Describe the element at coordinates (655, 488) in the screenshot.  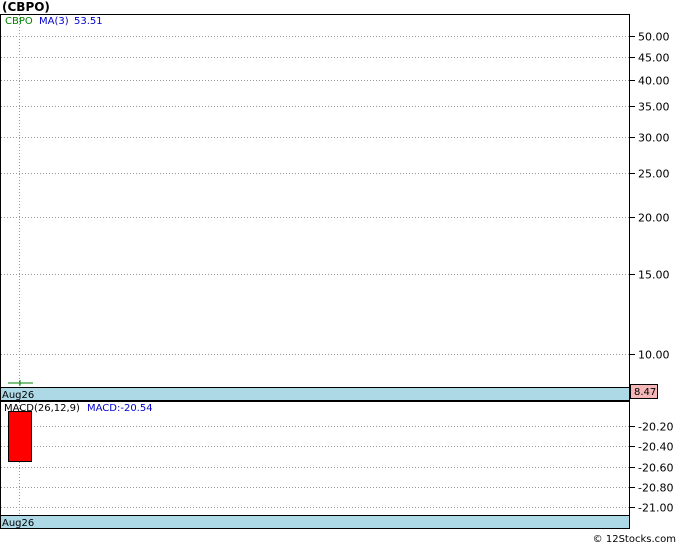
I see `macd-tick-label: -20.80` at that location.